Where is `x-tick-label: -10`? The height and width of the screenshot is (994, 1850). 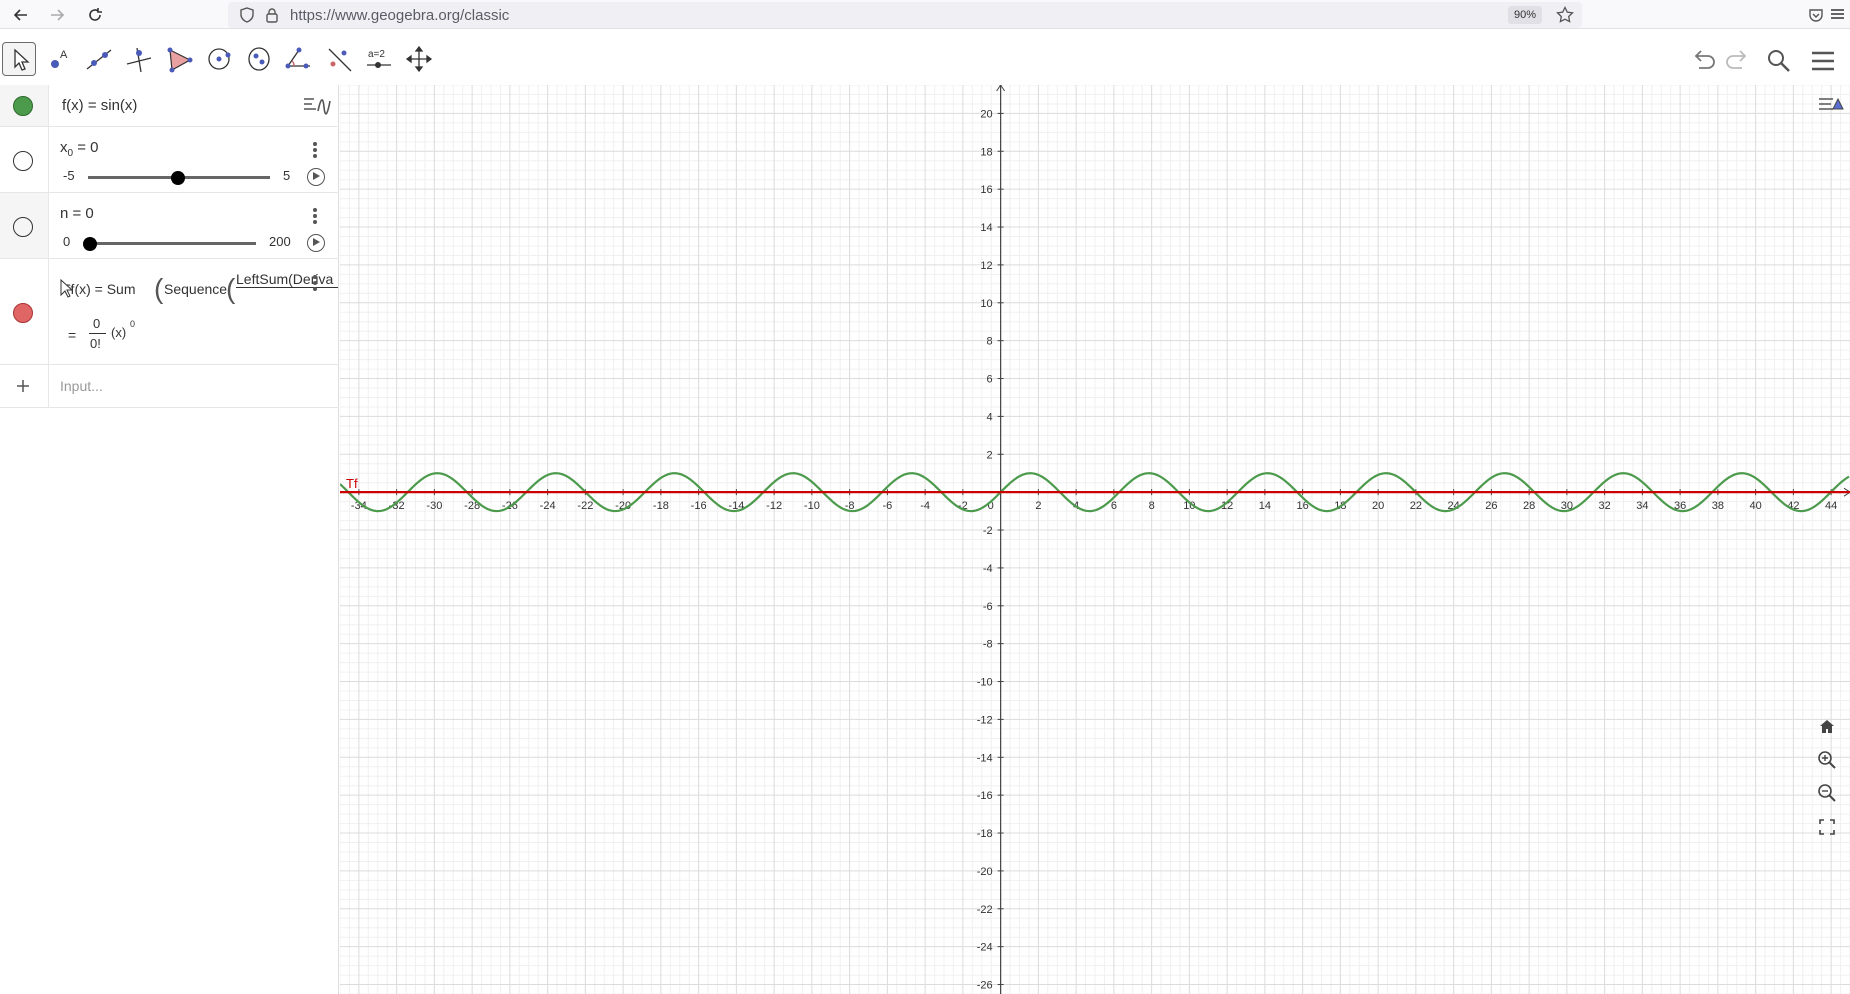 x-tick-label: -10 is located at coordinates (812, 506).